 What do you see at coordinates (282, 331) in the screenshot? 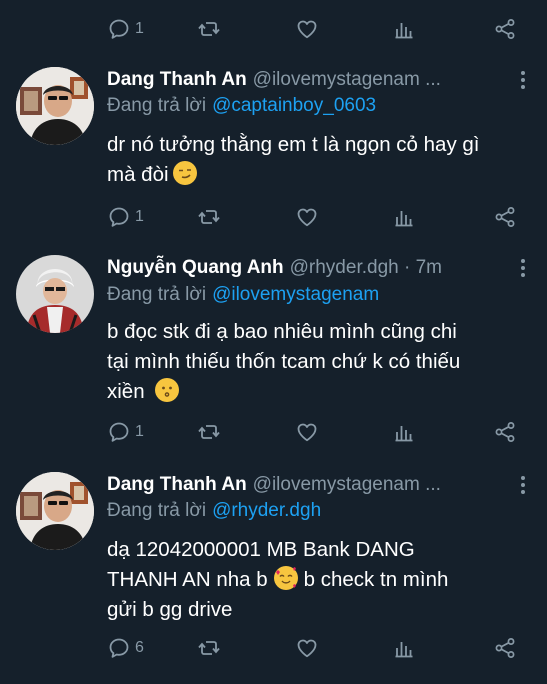
I see `tweet-text-line: b đọc stk đi ạ bao nhiêu mình cũng chi` at bounding box center [282, 331].